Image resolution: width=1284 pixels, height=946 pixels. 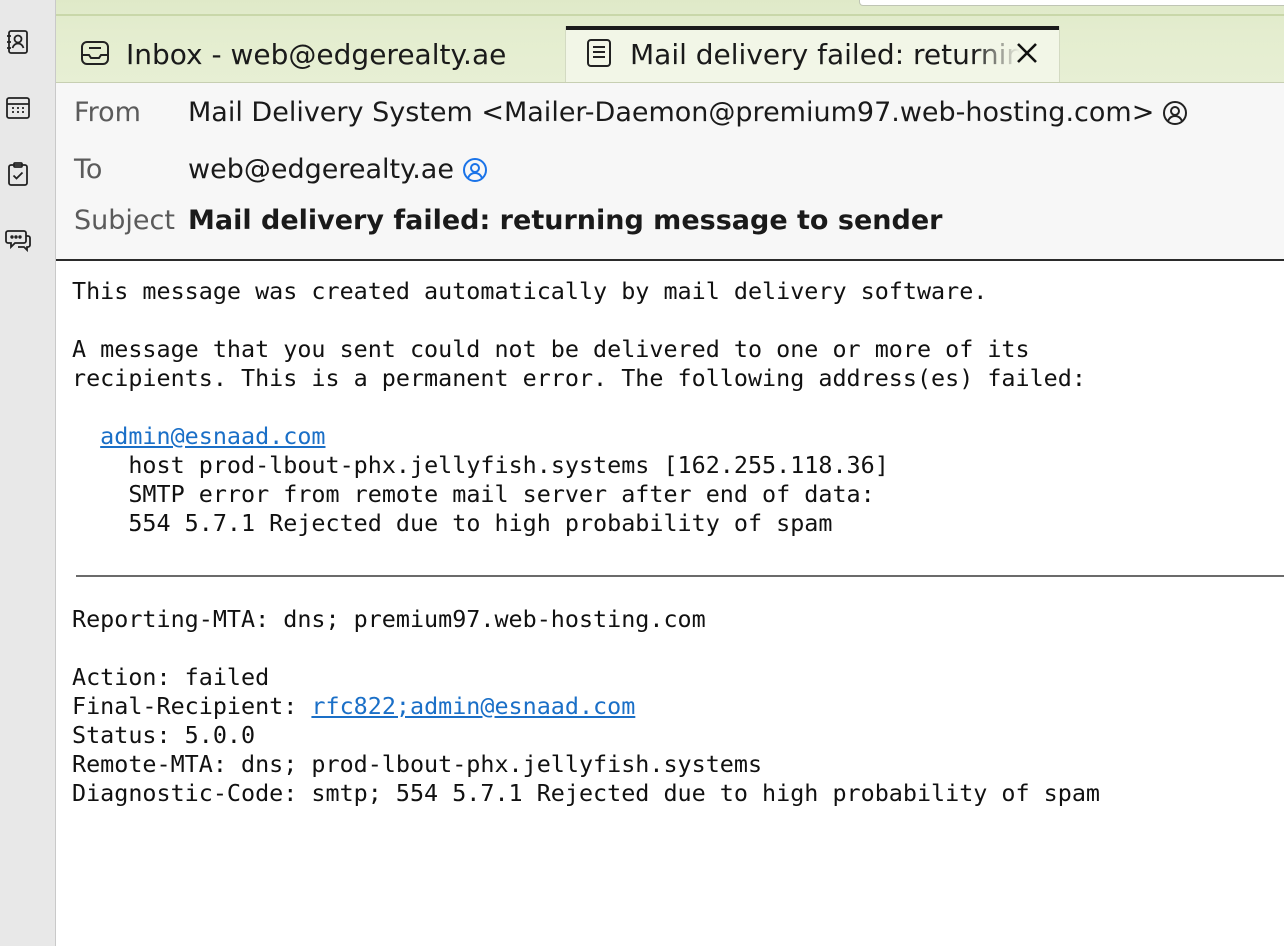 What do you see at coordinates (124, 220) in the screenshot?
I see `subject-label: Subject` at bounding box center [124, 220].